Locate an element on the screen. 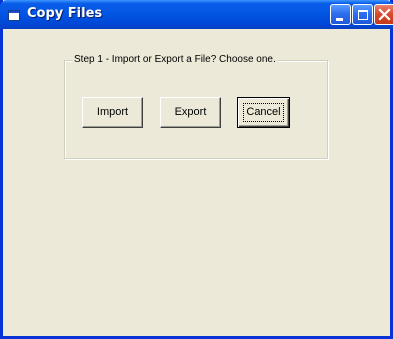 The width and height of the screenshot is (393, 339). close-icon is located at coordinates (384, 14).